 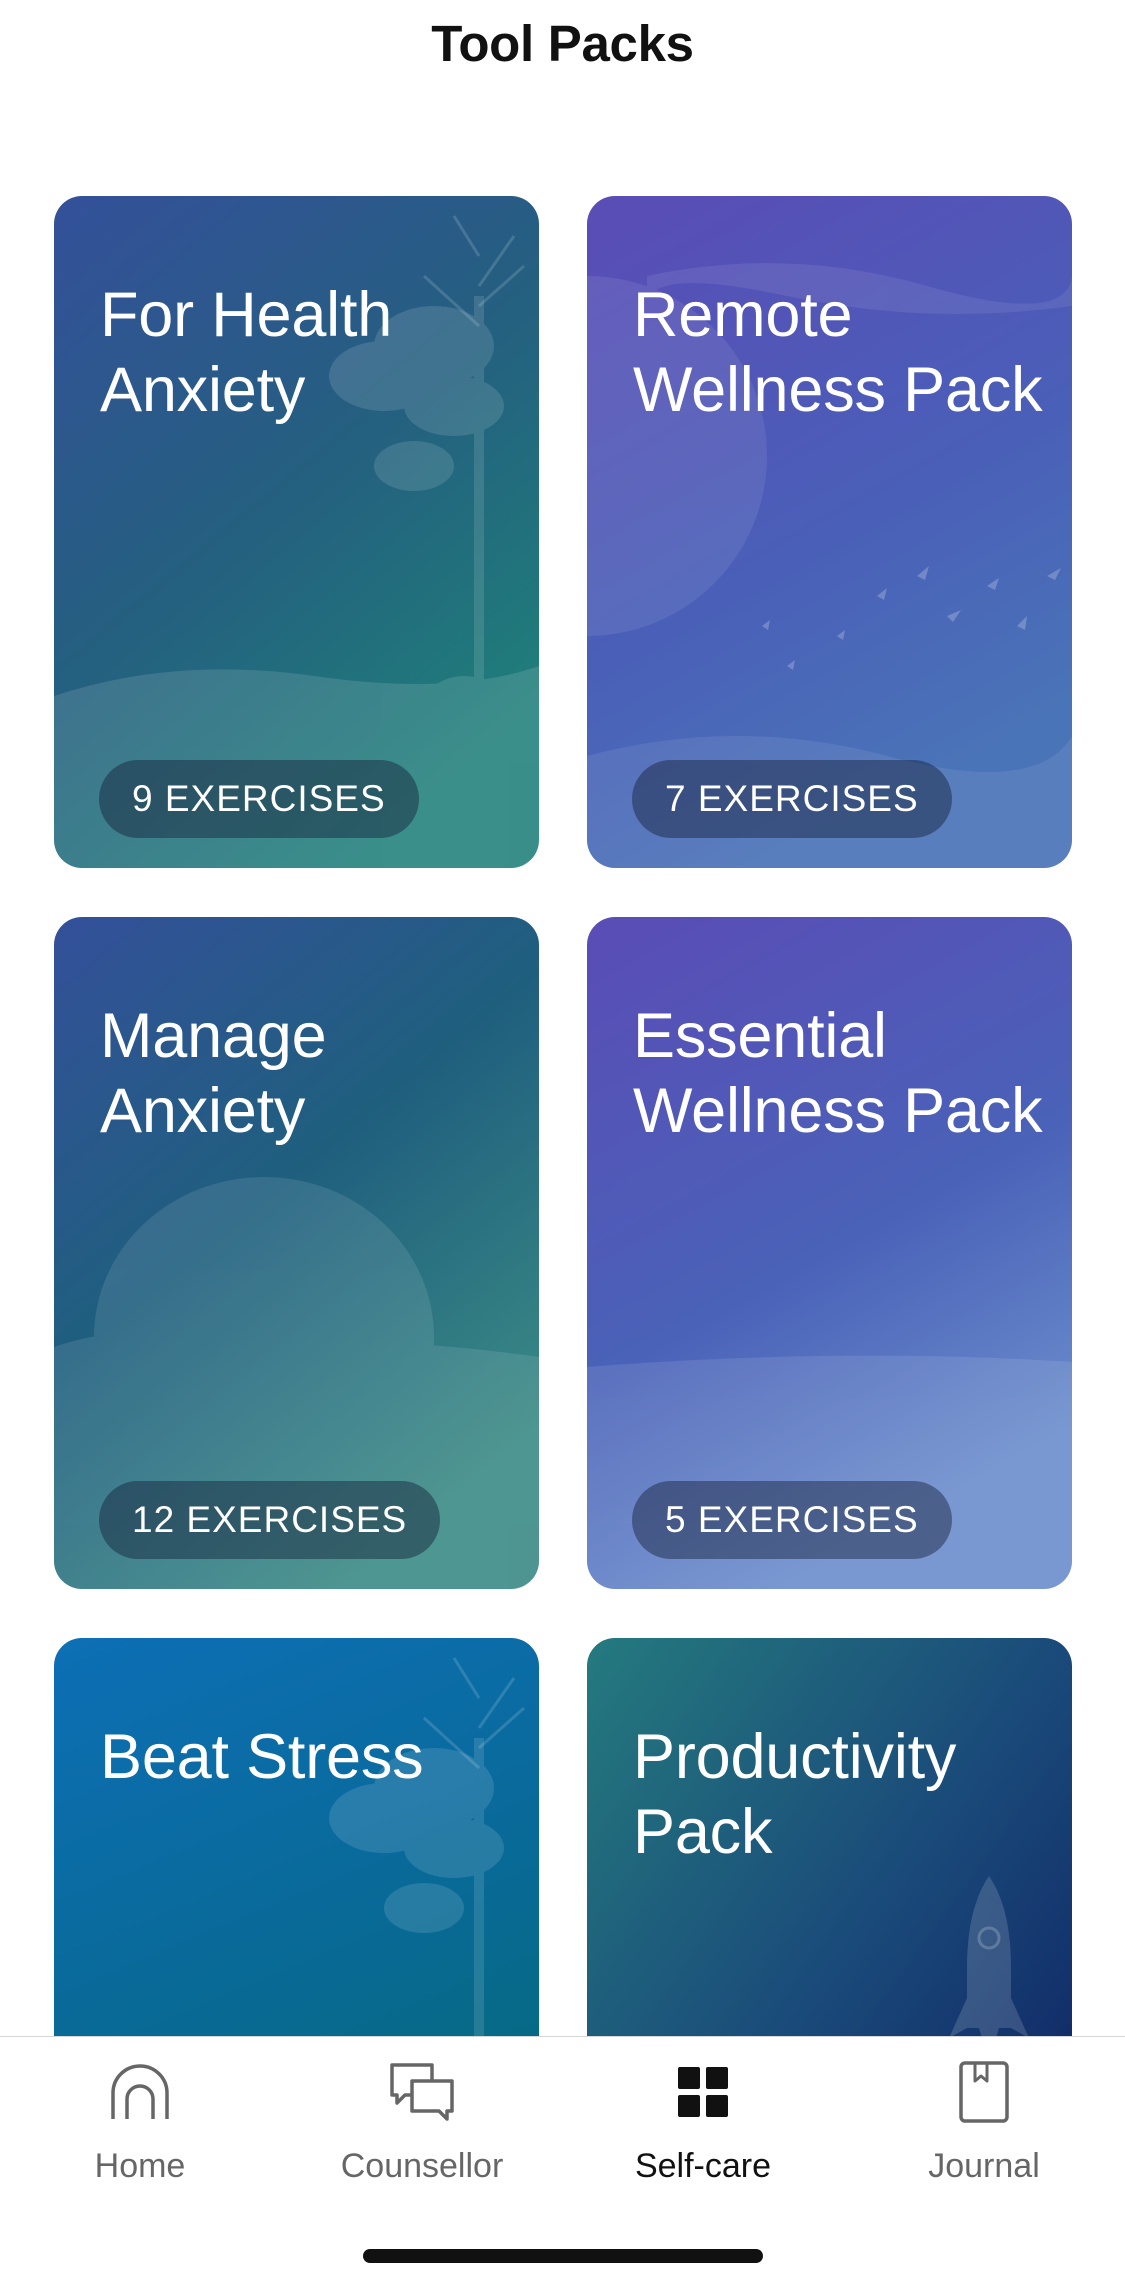 I want to click on tab-counsellor: Counsellor, so click(x=422, y=2134).